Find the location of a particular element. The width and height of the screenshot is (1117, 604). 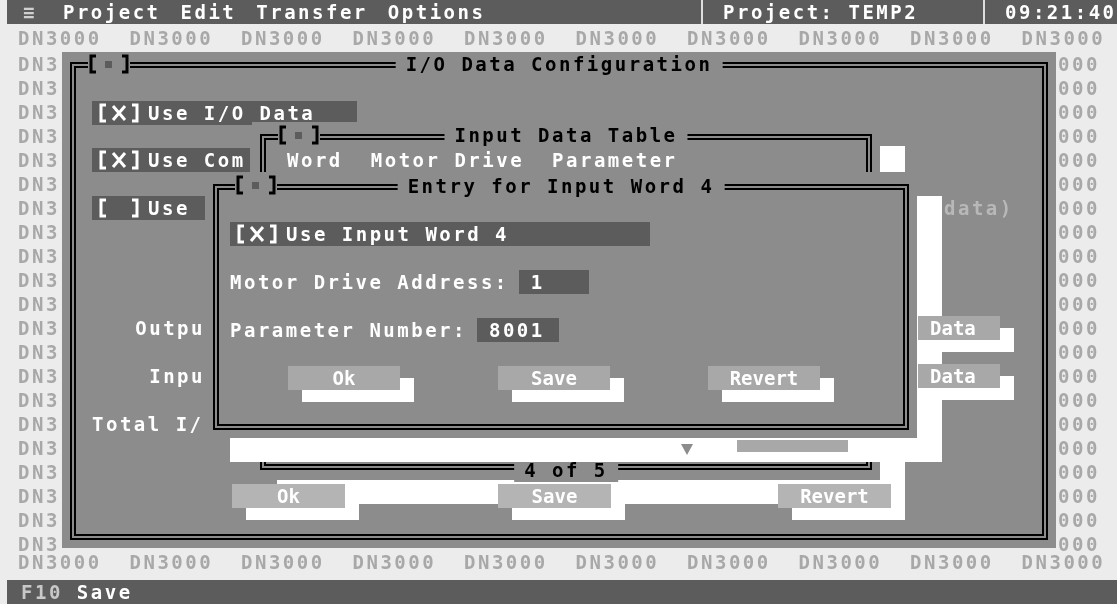

checkbox: Use is located at coordinates (148, 208).